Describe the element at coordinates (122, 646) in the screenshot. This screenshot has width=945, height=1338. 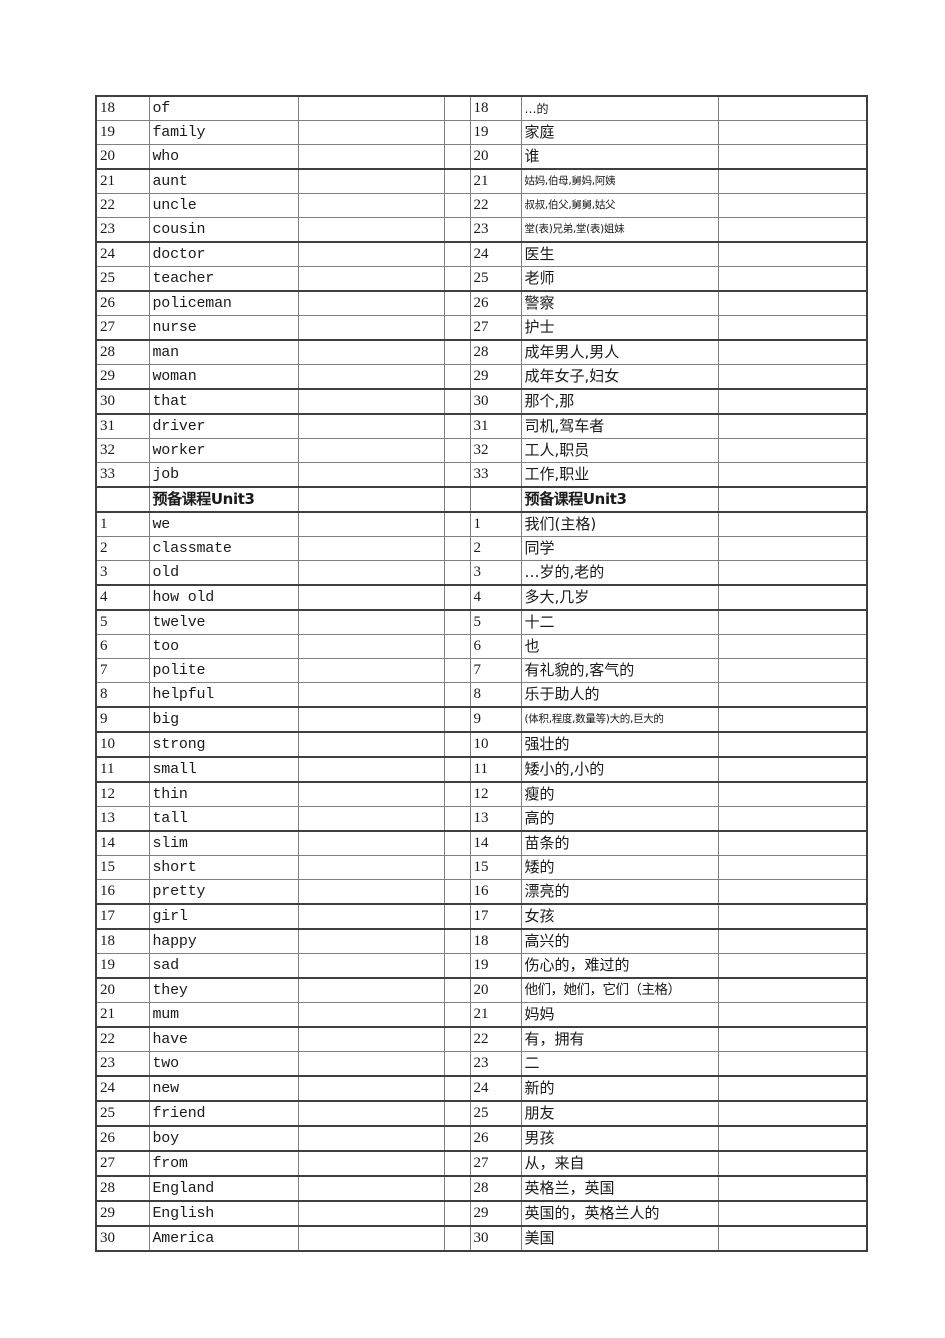
I see `cell-index-left: 6` at that location.